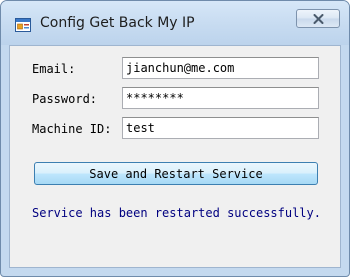 The height and width of the screenshot is (277, 350). What do you see at coordinates (176, 213) in the screenshot?
I see `status-message: Service has been restarted successfully.` at bounding box center [176, 213].